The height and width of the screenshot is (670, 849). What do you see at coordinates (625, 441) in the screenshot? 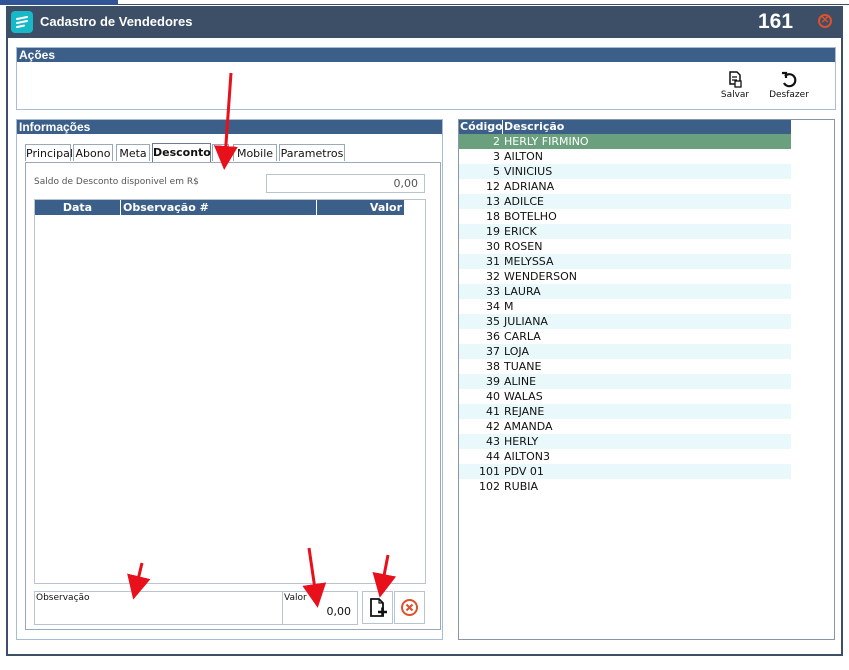
I see `table-row: 43 HERLY` at bounding box center [625, 441].